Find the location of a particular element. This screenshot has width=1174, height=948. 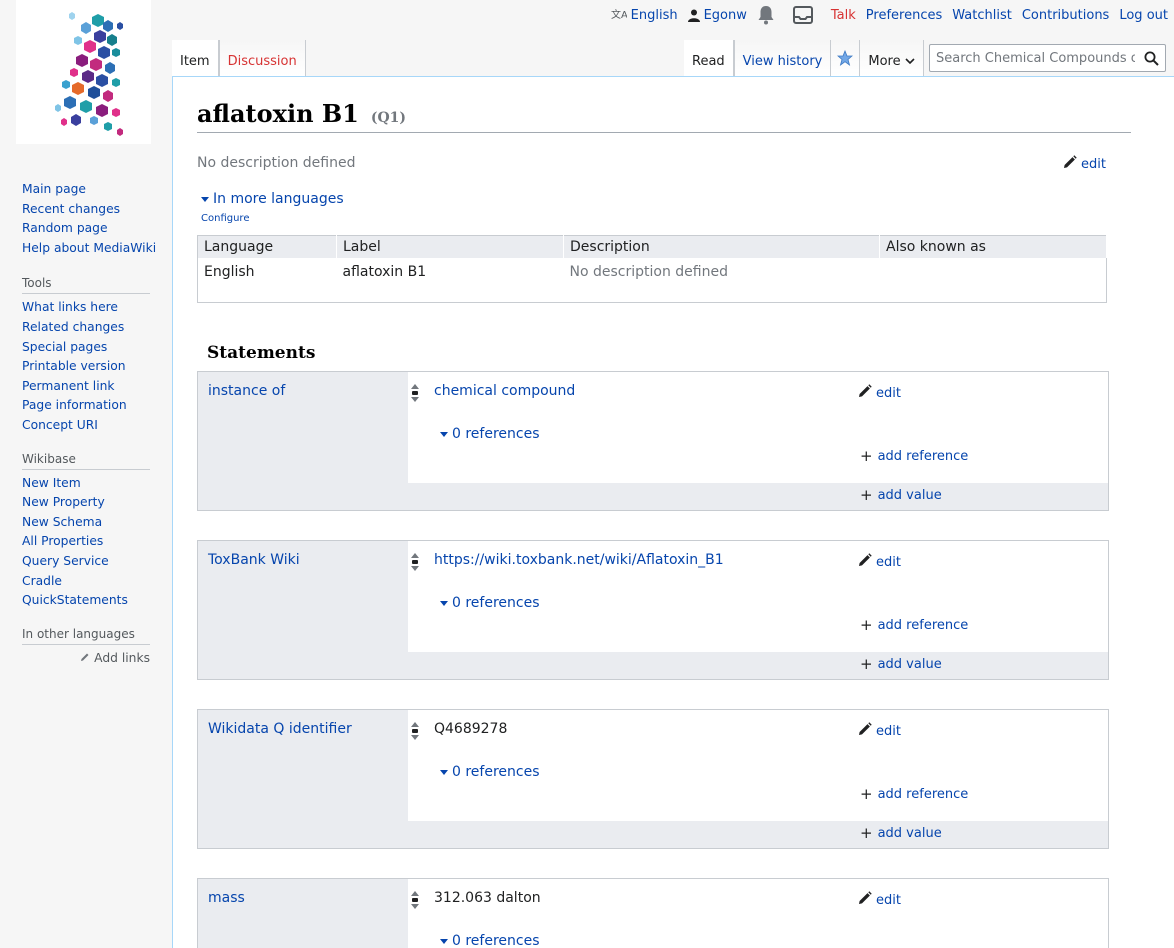

tab-view-history: View history is located at coordinates (782, 58).